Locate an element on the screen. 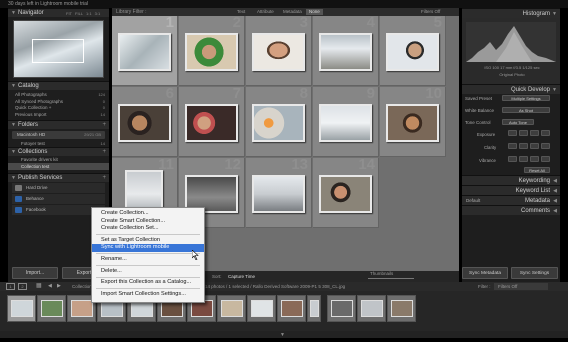 The image size is (568, 342). filmstrip-thumbs is located at coordinates (284, 311).